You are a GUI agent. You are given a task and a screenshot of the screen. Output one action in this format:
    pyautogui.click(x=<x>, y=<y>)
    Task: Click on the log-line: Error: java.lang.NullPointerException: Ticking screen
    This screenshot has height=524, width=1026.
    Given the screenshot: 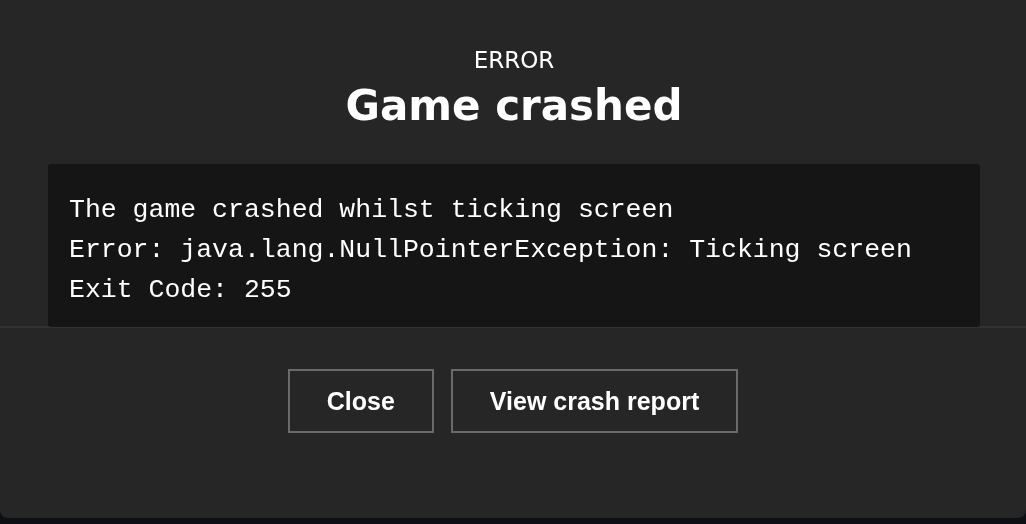 What is the action you would take?
    pyautogui.click(x=491, y=250)
    